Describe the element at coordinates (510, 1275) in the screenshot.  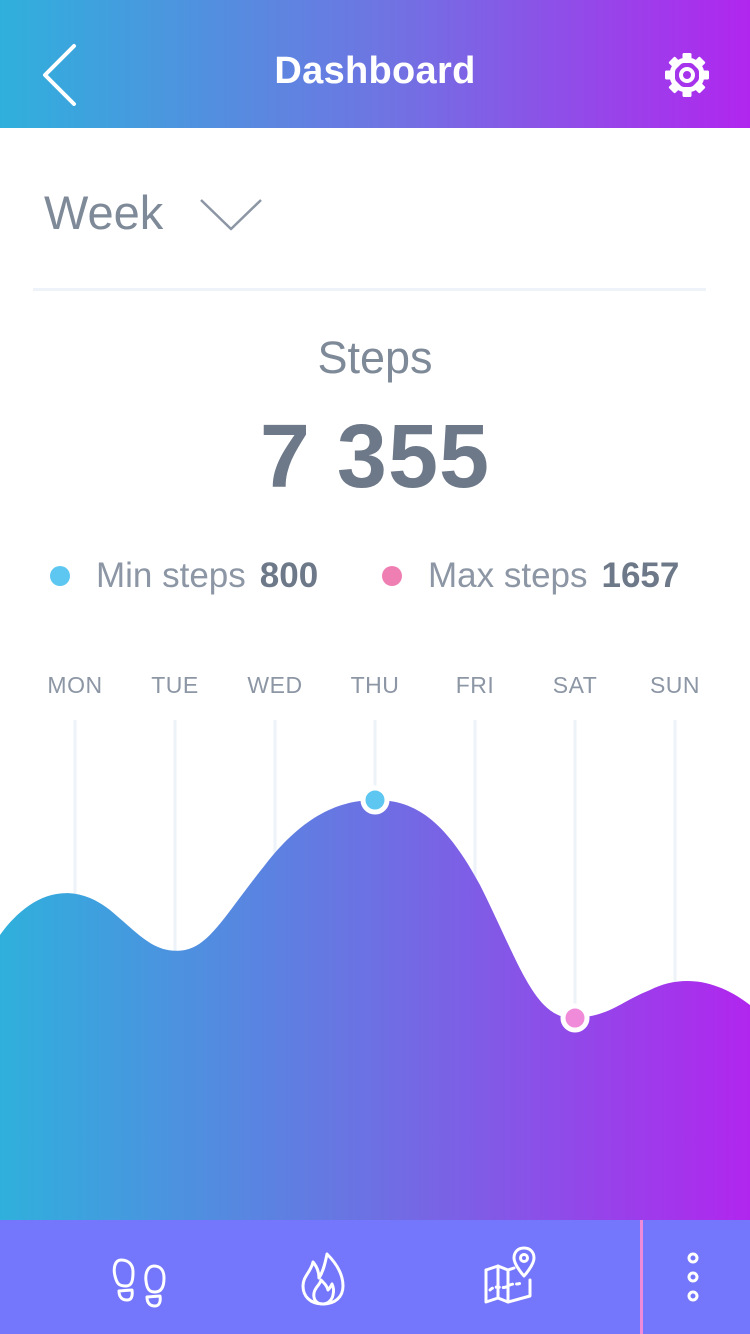
I see `map-pin-icon` at that location.